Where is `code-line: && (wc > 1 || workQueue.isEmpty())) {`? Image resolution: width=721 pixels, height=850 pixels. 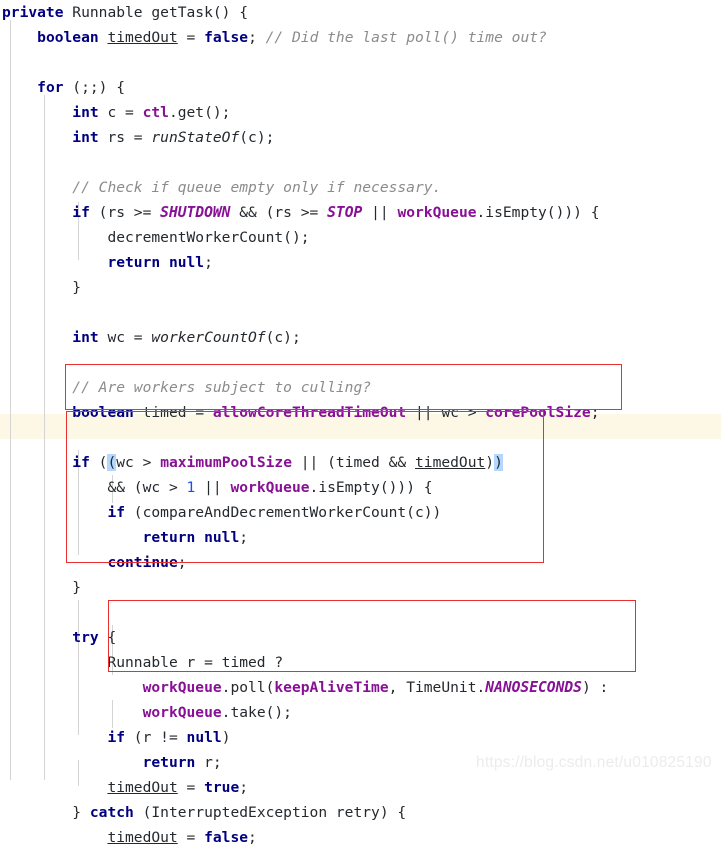
code-line: && (wc > 1 || workQueue.isEmpty())) { is located at coordinates (304, 487).